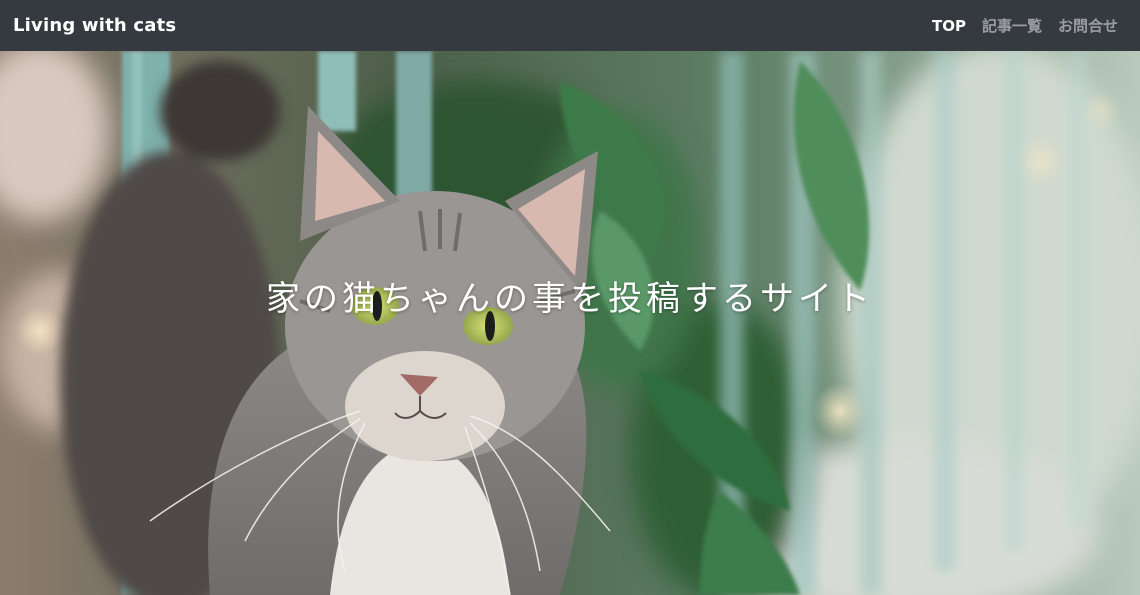 This screenshot has width=1140, height=595. Describe the element at coordinates (1088, 25) in the screenshot. I see `nav-link-contact: お問合せ` at that location.